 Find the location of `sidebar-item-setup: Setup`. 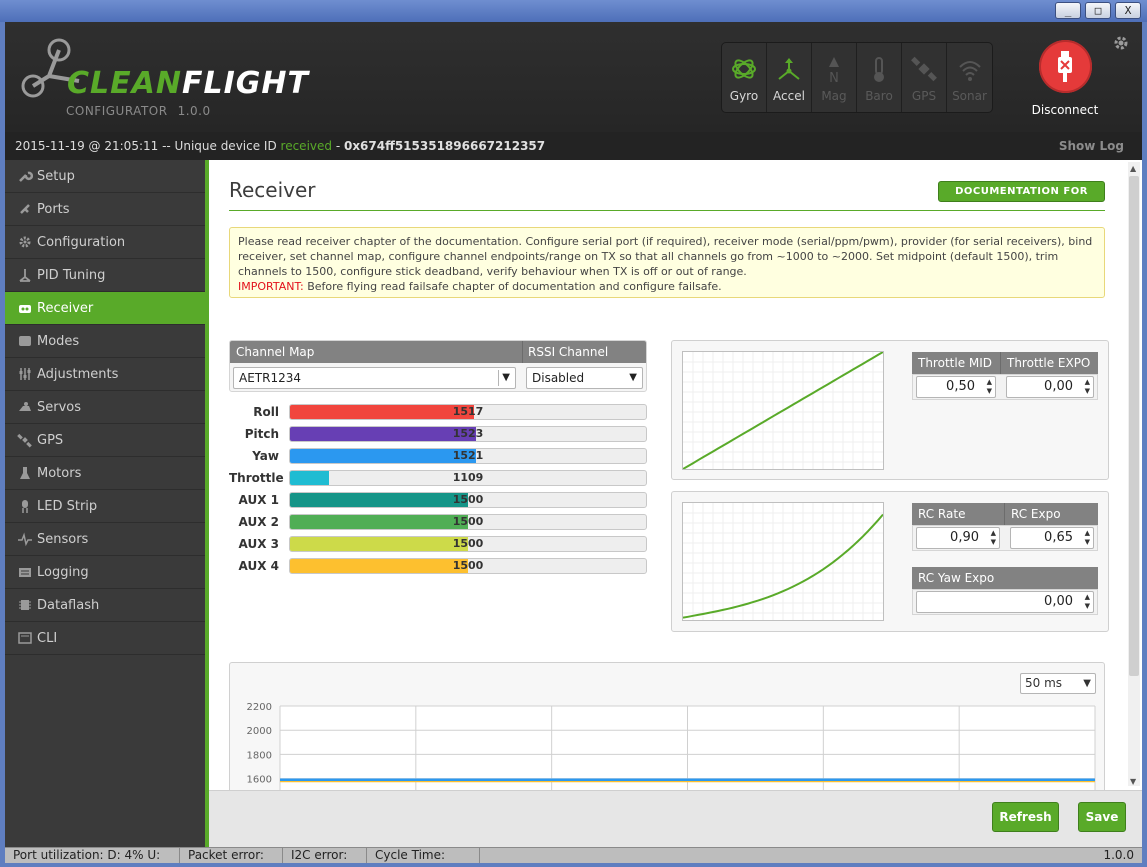

sidebar-item-setup: Setup is located at coordinates (105, 176).